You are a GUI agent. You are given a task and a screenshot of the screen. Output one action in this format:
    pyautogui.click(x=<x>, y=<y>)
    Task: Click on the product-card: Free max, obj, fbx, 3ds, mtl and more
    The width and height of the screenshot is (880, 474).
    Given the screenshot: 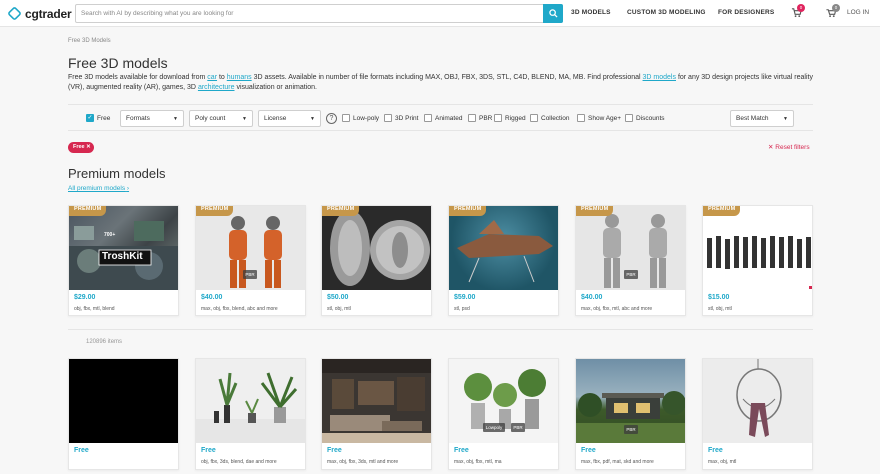 What is the action you would take?
    pyautogui.click(x=376, y=414)
    